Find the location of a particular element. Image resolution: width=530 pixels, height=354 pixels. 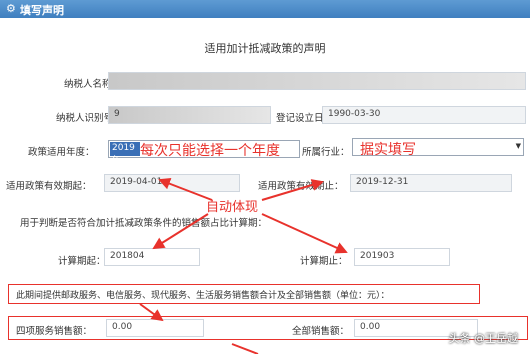

arrow-to-effective-start is located at coordinates (185, 189).